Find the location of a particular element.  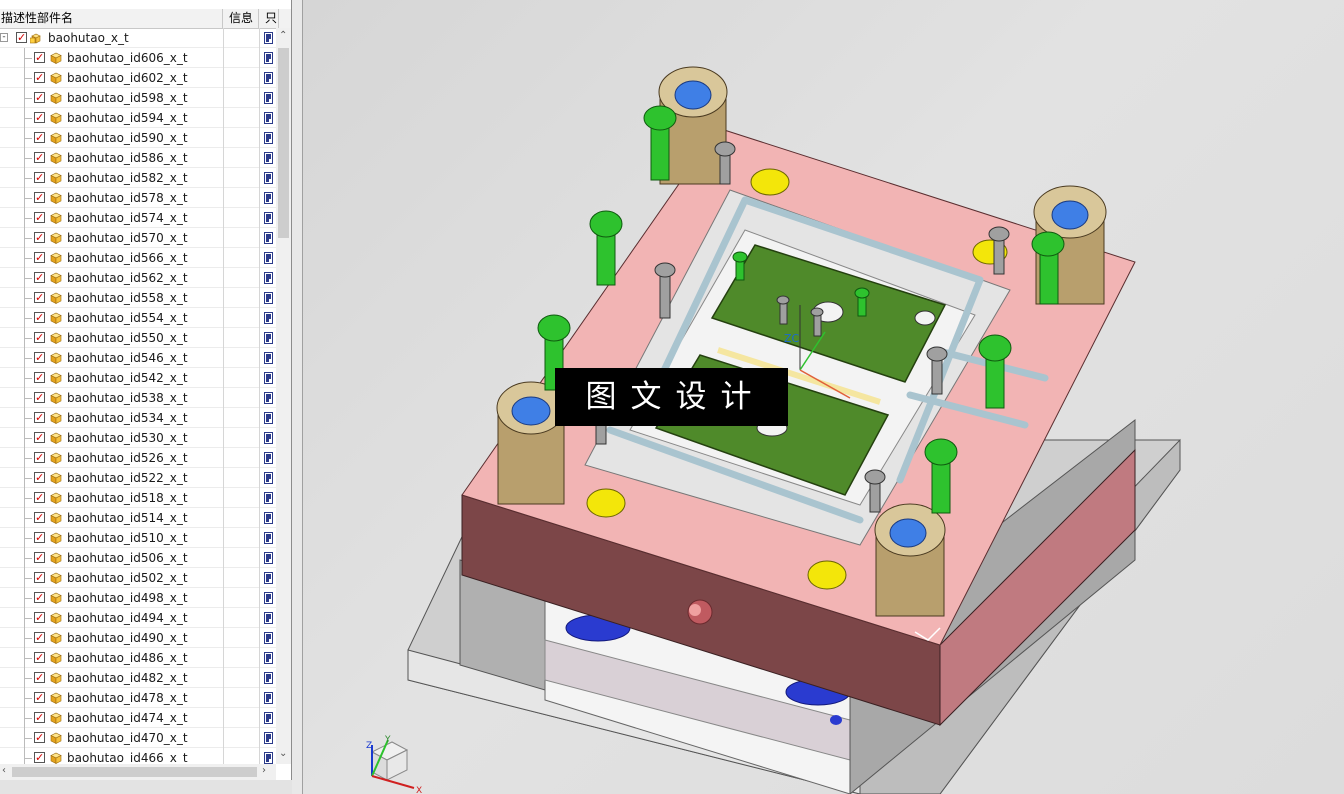

part-row: ✓ baohutao_id534_x_t is located at coordinates (138, 418).